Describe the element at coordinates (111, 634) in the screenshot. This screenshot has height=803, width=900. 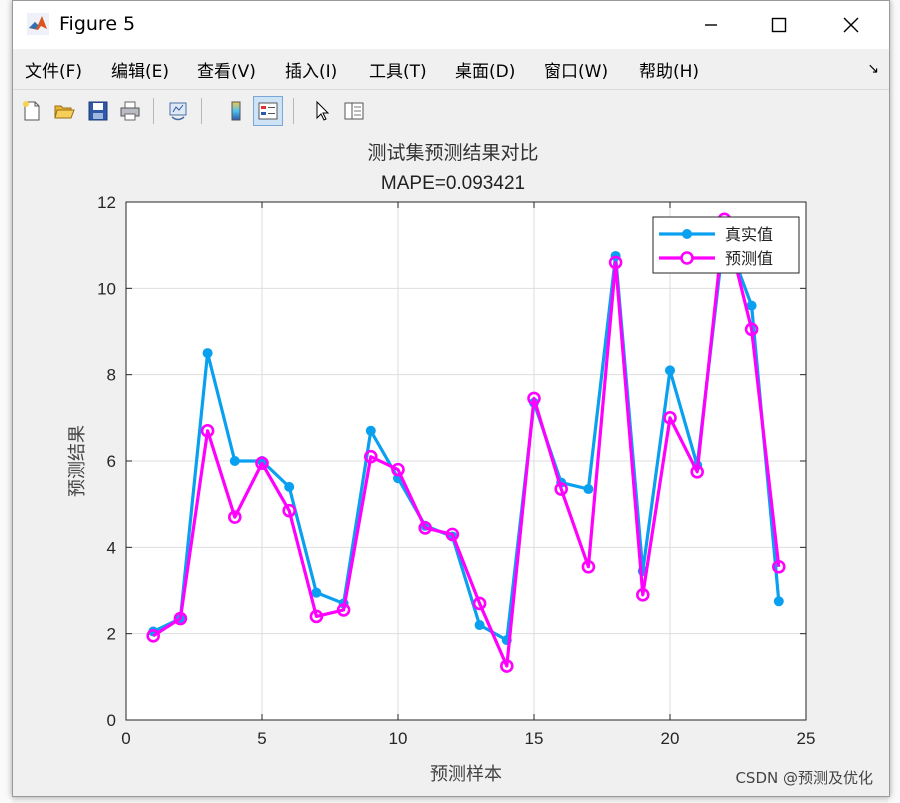
I see `y-tick-label: 2` at that location.